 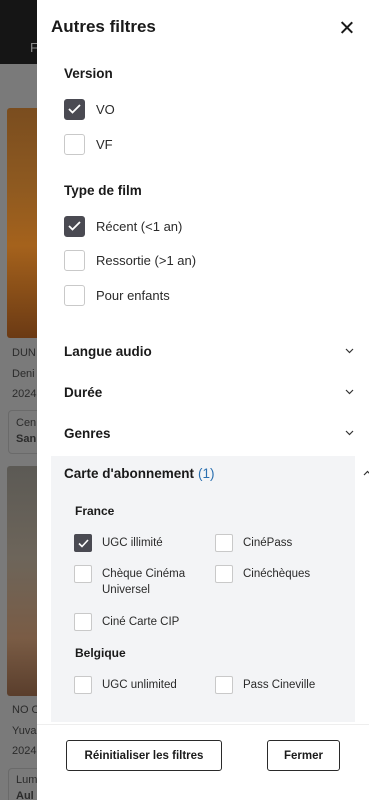 What do you see at coordinates (133, 295) in the screenshot?
I see `checkbox-label: Pour enfants` at bounding box center [133, 295].